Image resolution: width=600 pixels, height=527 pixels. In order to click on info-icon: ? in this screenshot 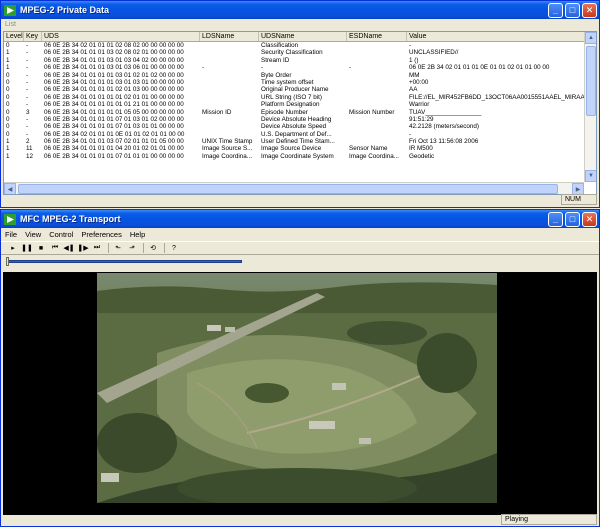, I will do `click(174, 248)`.